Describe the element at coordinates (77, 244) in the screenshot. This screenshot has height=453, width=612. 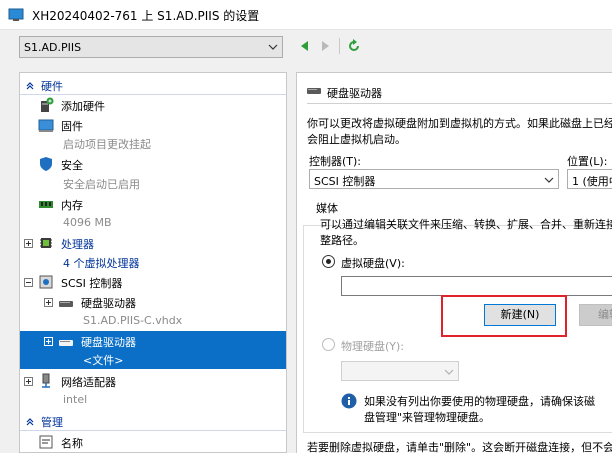
I see `tree-item-label: 处理器` at that location.